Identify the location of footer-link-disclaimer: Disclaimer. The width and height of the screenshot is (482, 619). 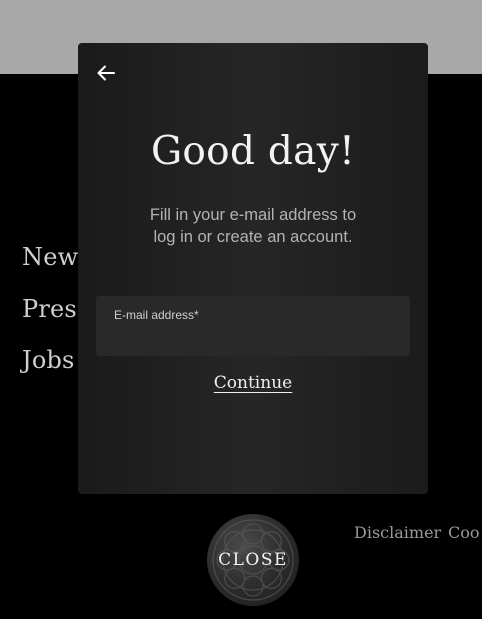
(397, 532).